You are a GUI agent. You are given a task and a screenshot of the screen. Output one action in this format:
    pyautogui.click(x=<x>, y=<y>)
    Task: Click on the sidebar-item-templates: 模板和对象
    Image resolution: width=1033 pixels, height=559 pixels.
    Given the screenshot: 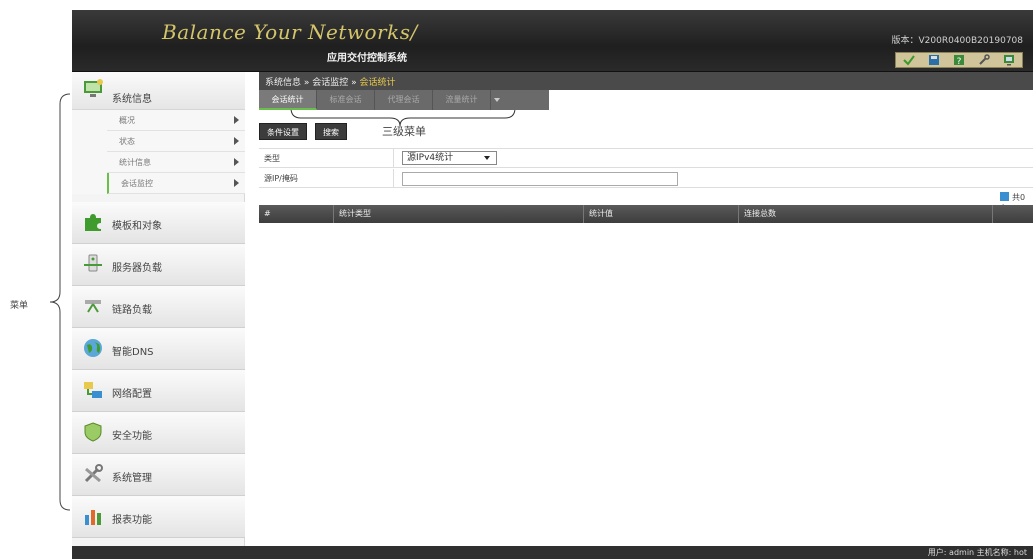 What is the action you would take?
    pyautogui.click(x=158, y=223)
    